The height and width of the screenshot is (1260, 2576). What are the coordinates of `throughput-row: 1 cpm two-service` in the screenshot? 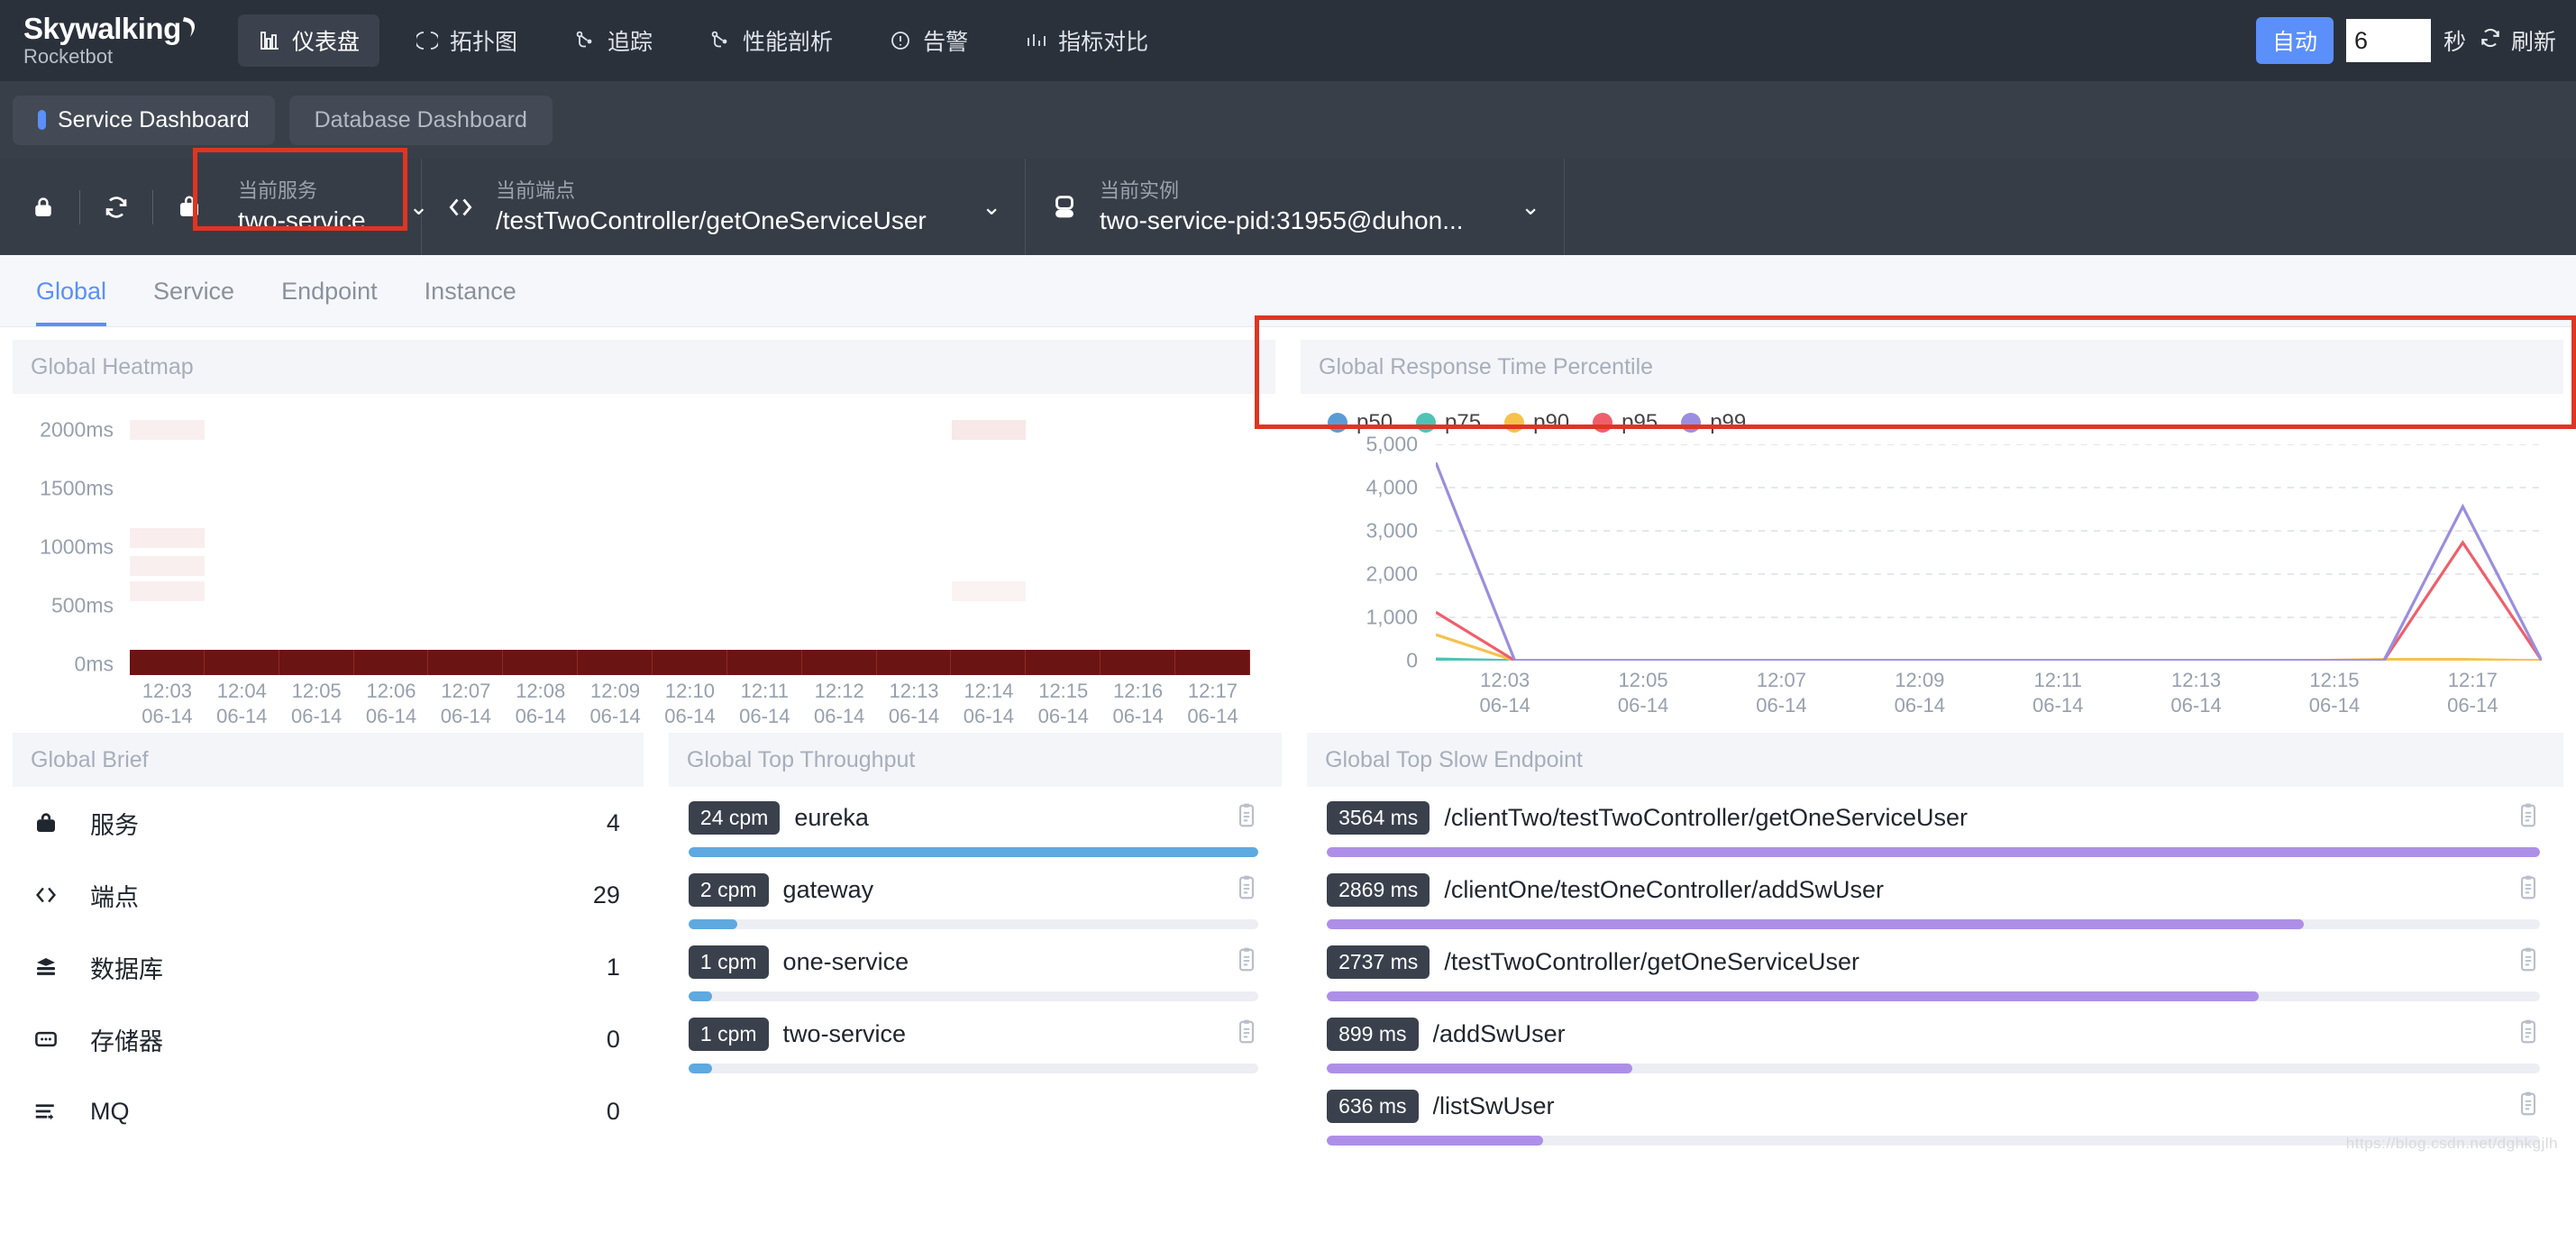 It's located at (976, 1039).